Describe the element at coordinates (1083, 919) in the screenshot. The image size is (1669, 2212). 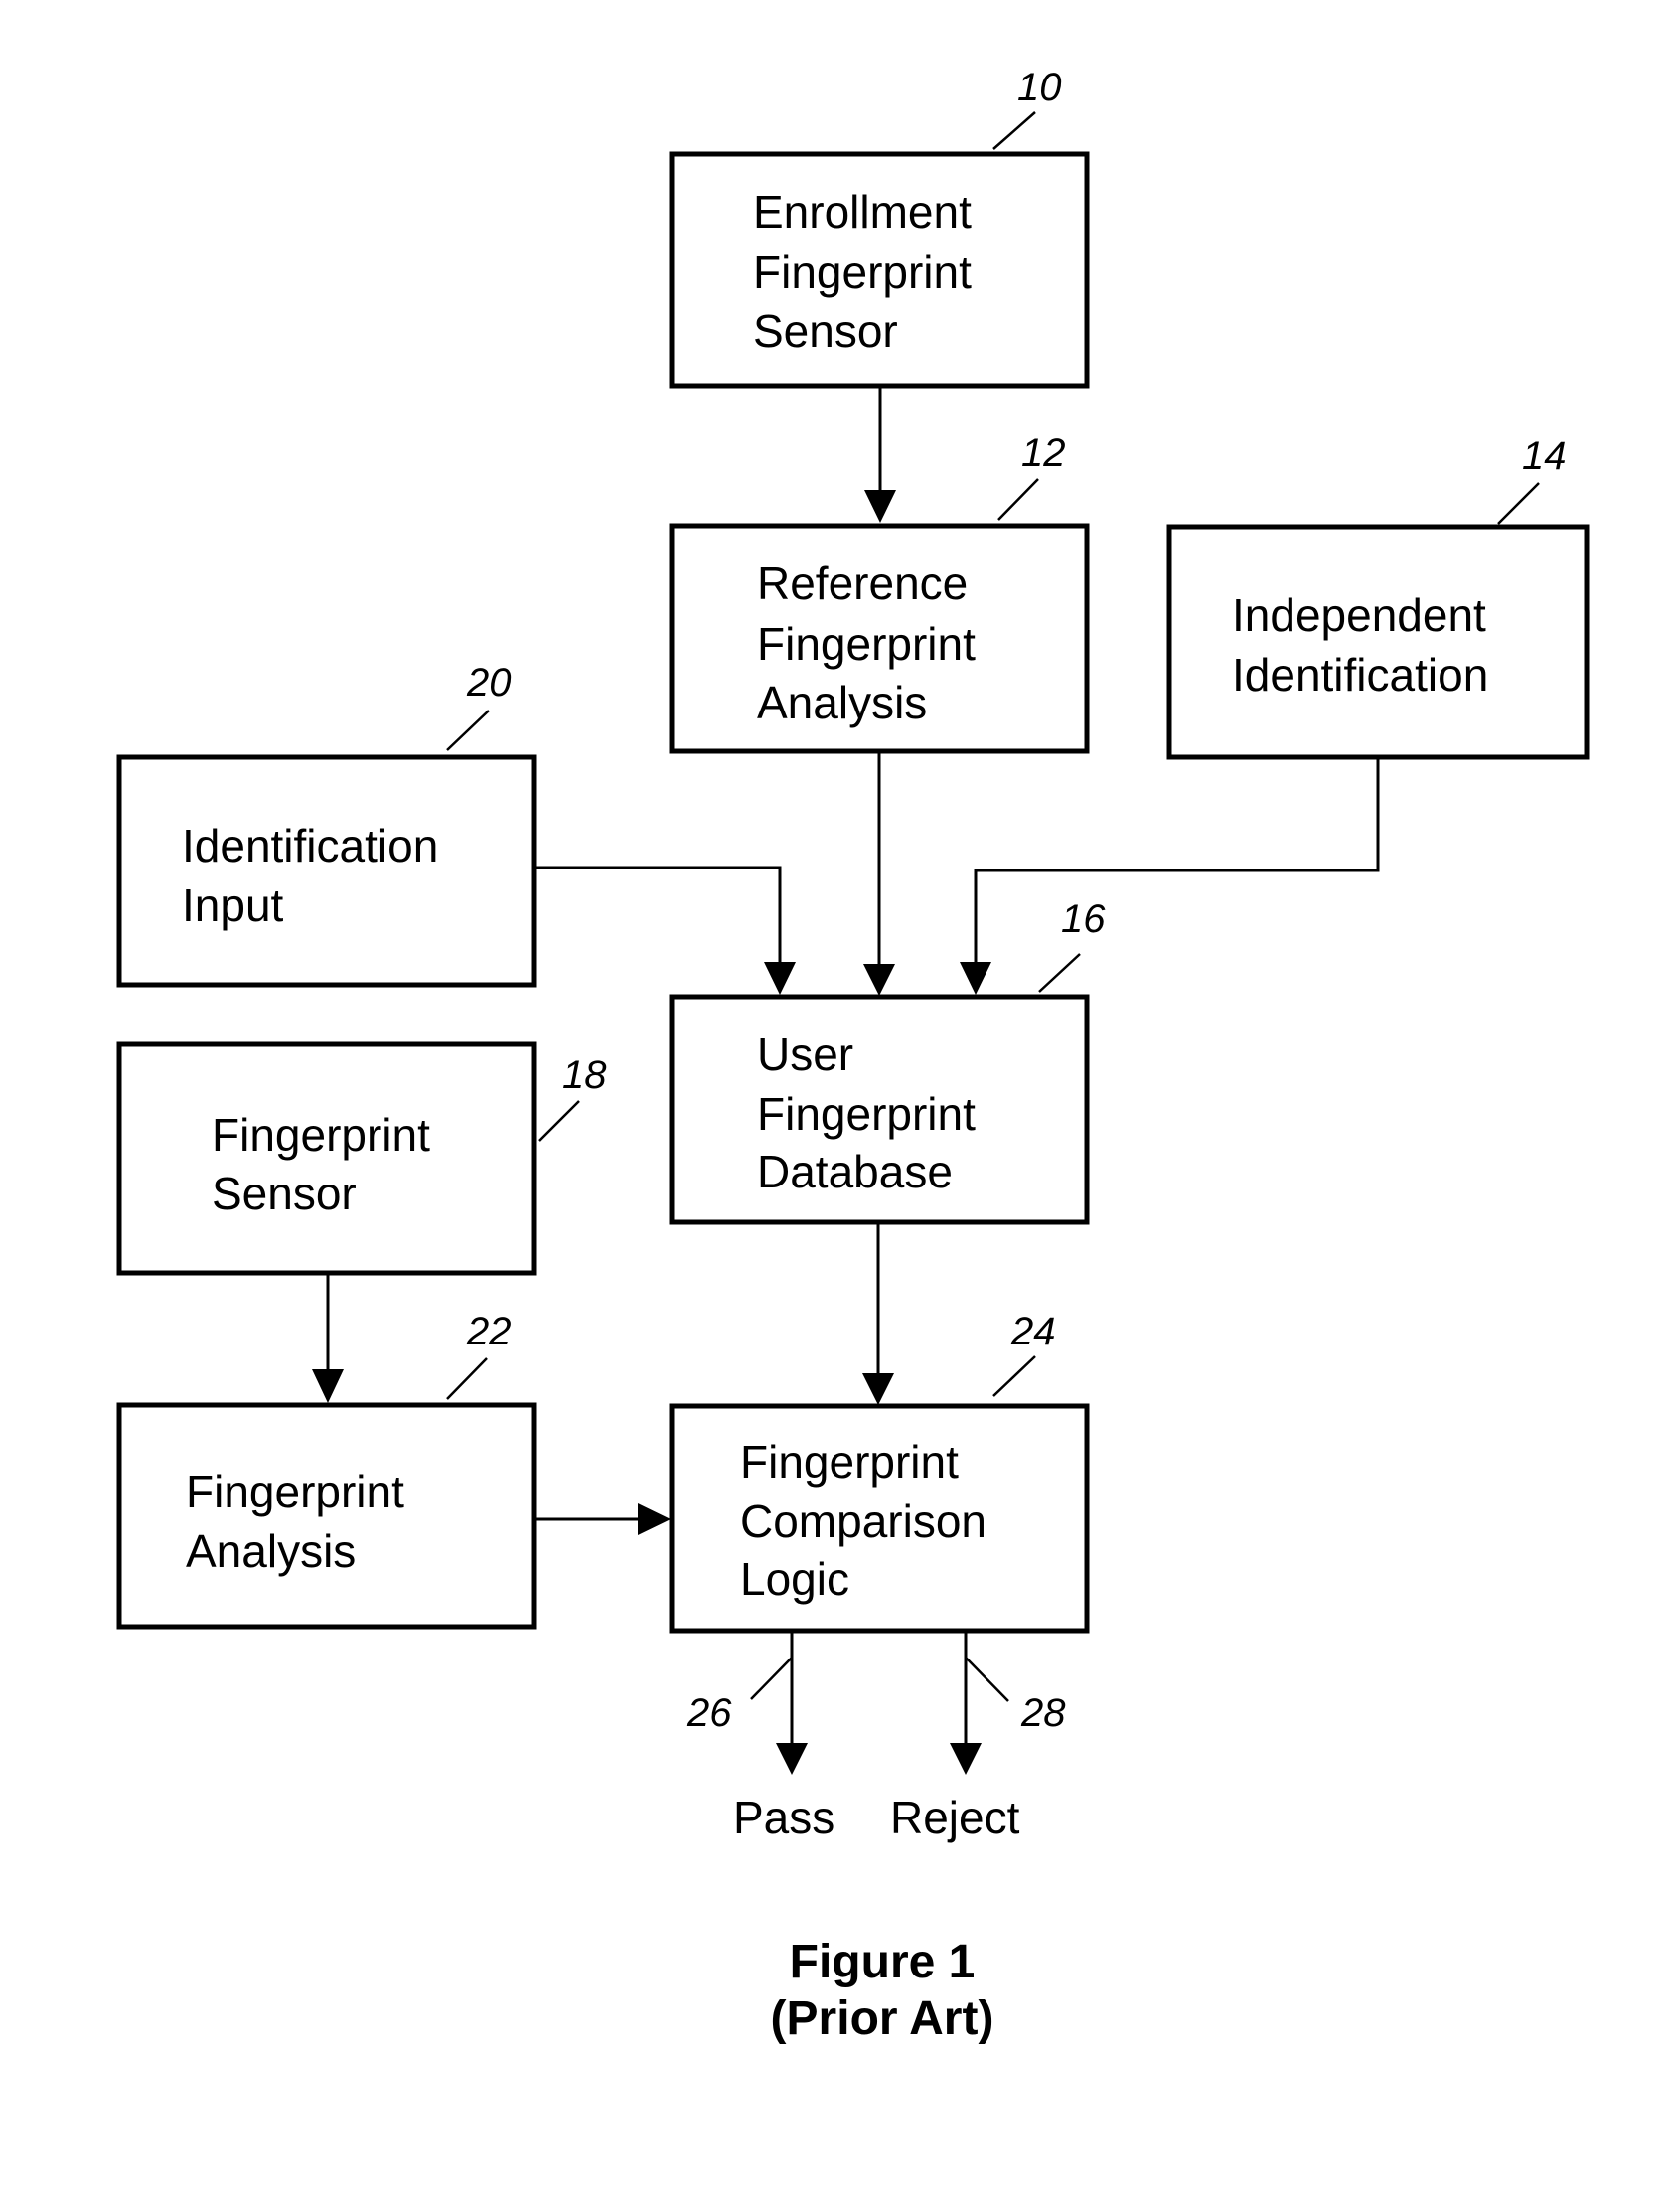
I see `ref-numeral-16: 16` at that location.